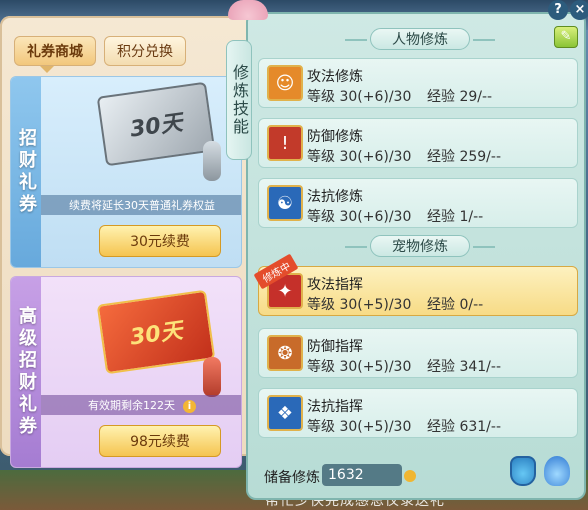  What do you see at coordinates (460, 97) in the screenshot?
I see `skill-exp: 经验 29/--` at bounding box center [460, 97].